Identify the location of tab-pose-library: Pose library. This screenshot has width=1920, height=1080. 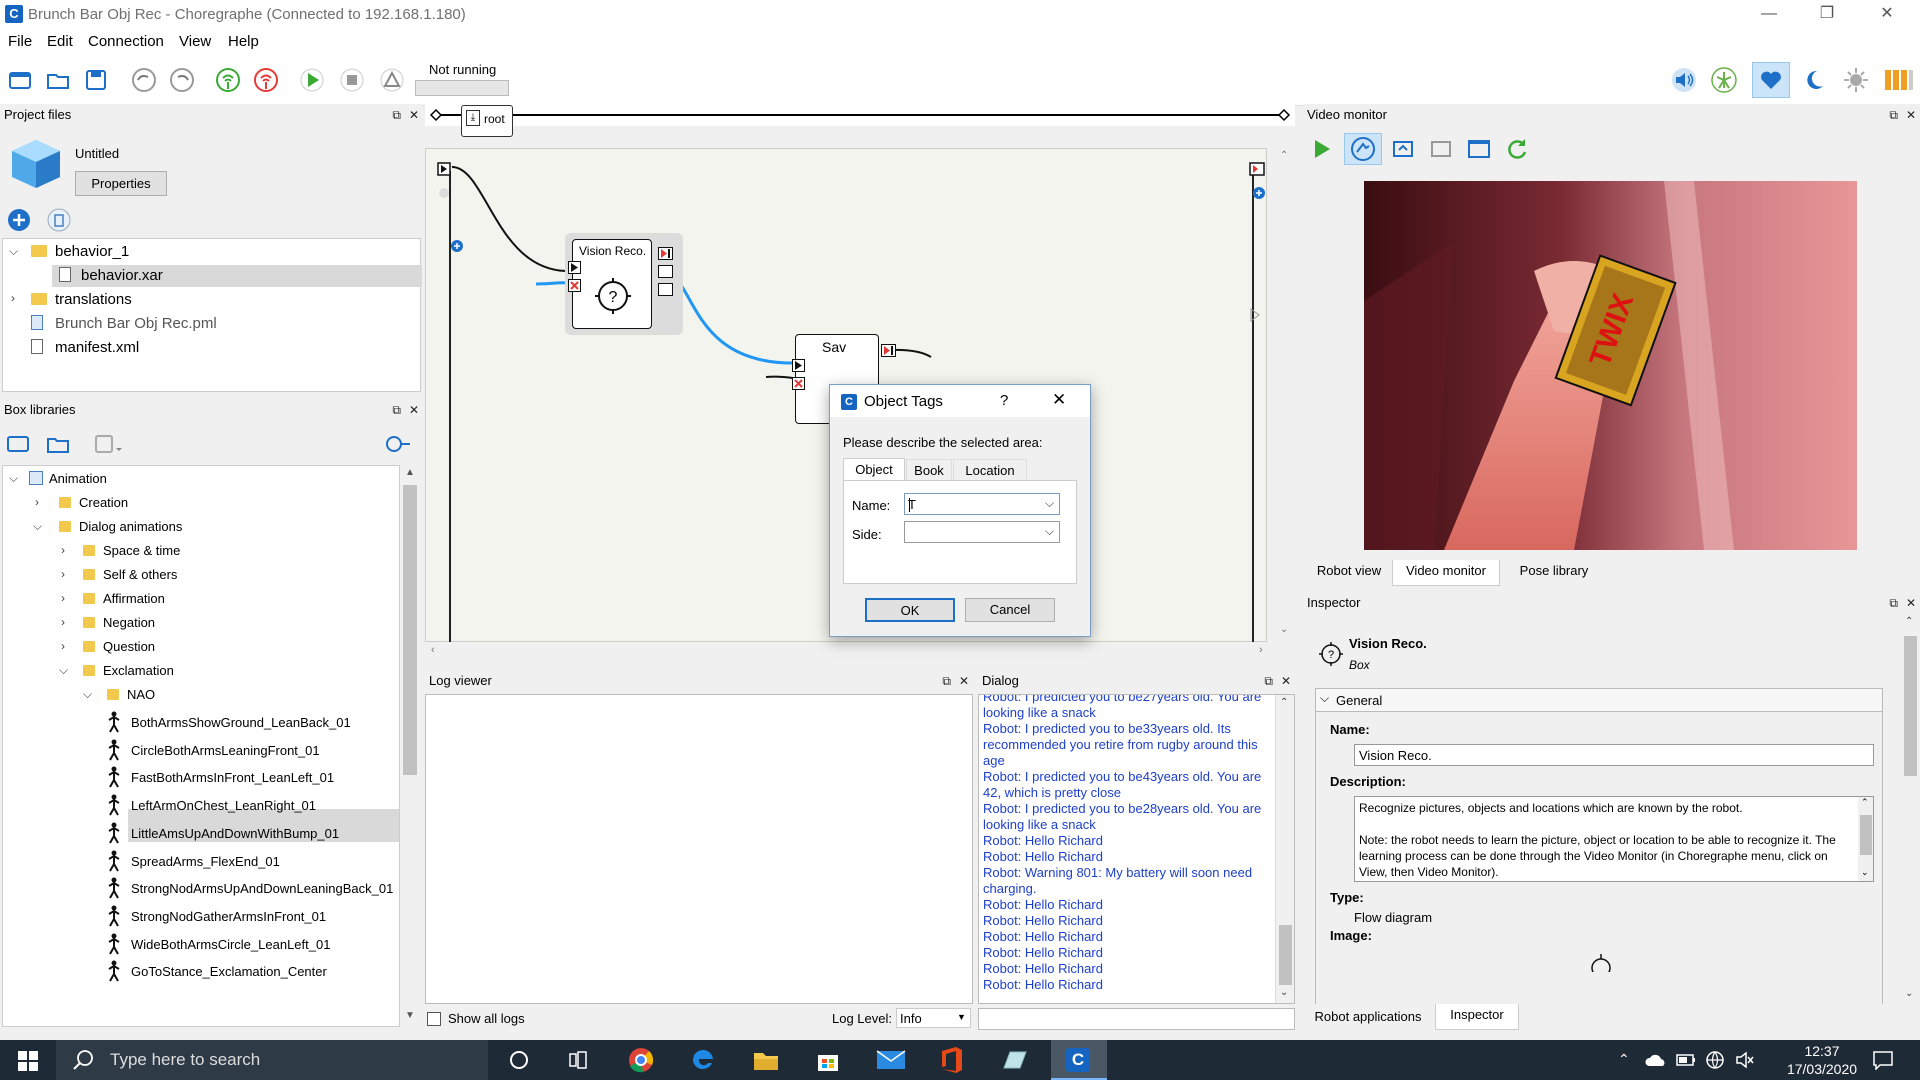
(1554, 572).